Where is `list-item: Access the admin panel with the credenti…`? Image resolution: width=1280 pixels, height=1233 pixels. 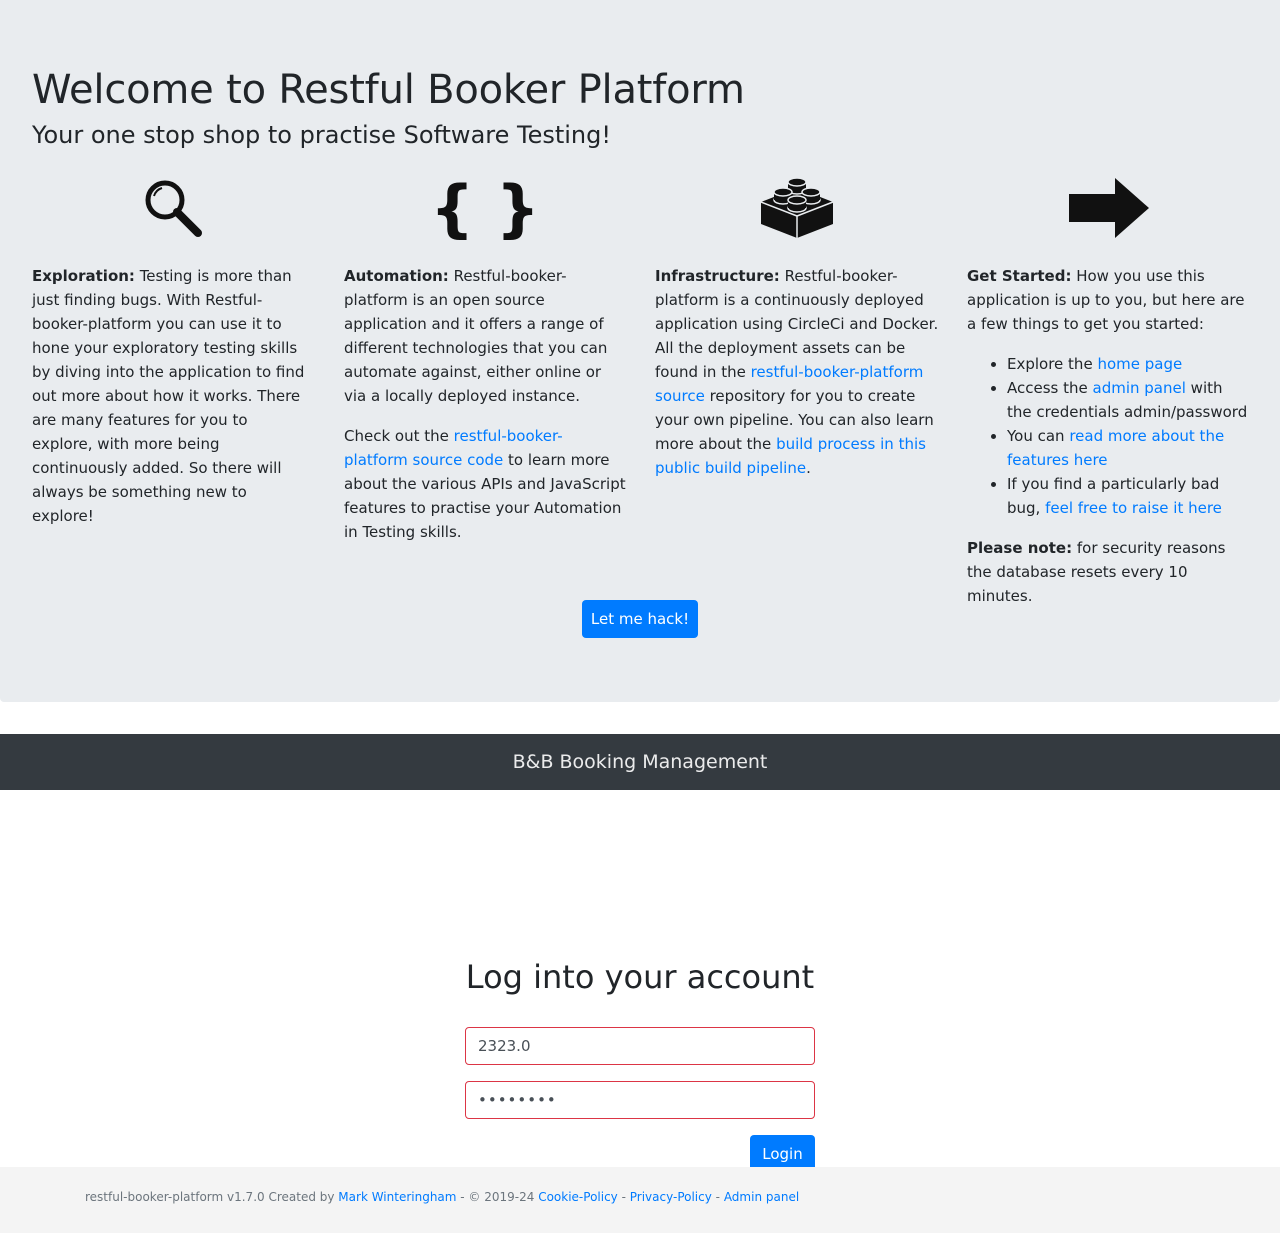 list-item: Access the admin panel with the credenti… is located at coordinates (1129, 400).